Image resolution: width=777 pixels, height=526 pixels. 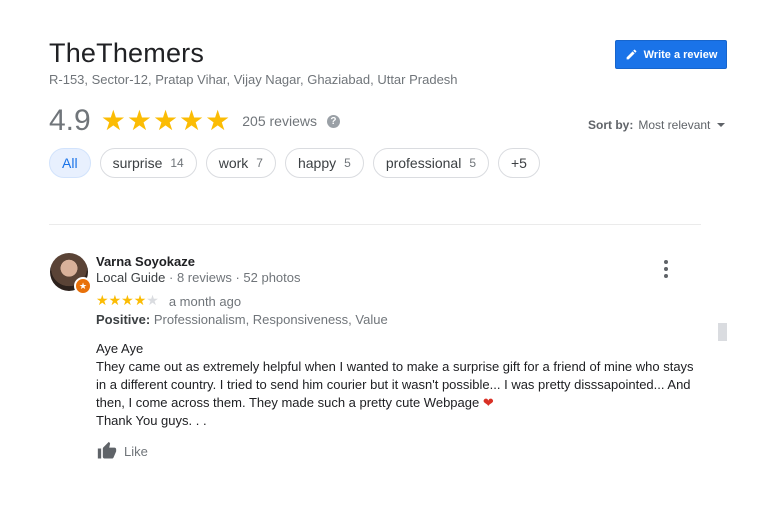 What do you see at coordinates (123, 319) in the screenshot?
I see `positive-label: Positive:` at bounding box center [123, 319].